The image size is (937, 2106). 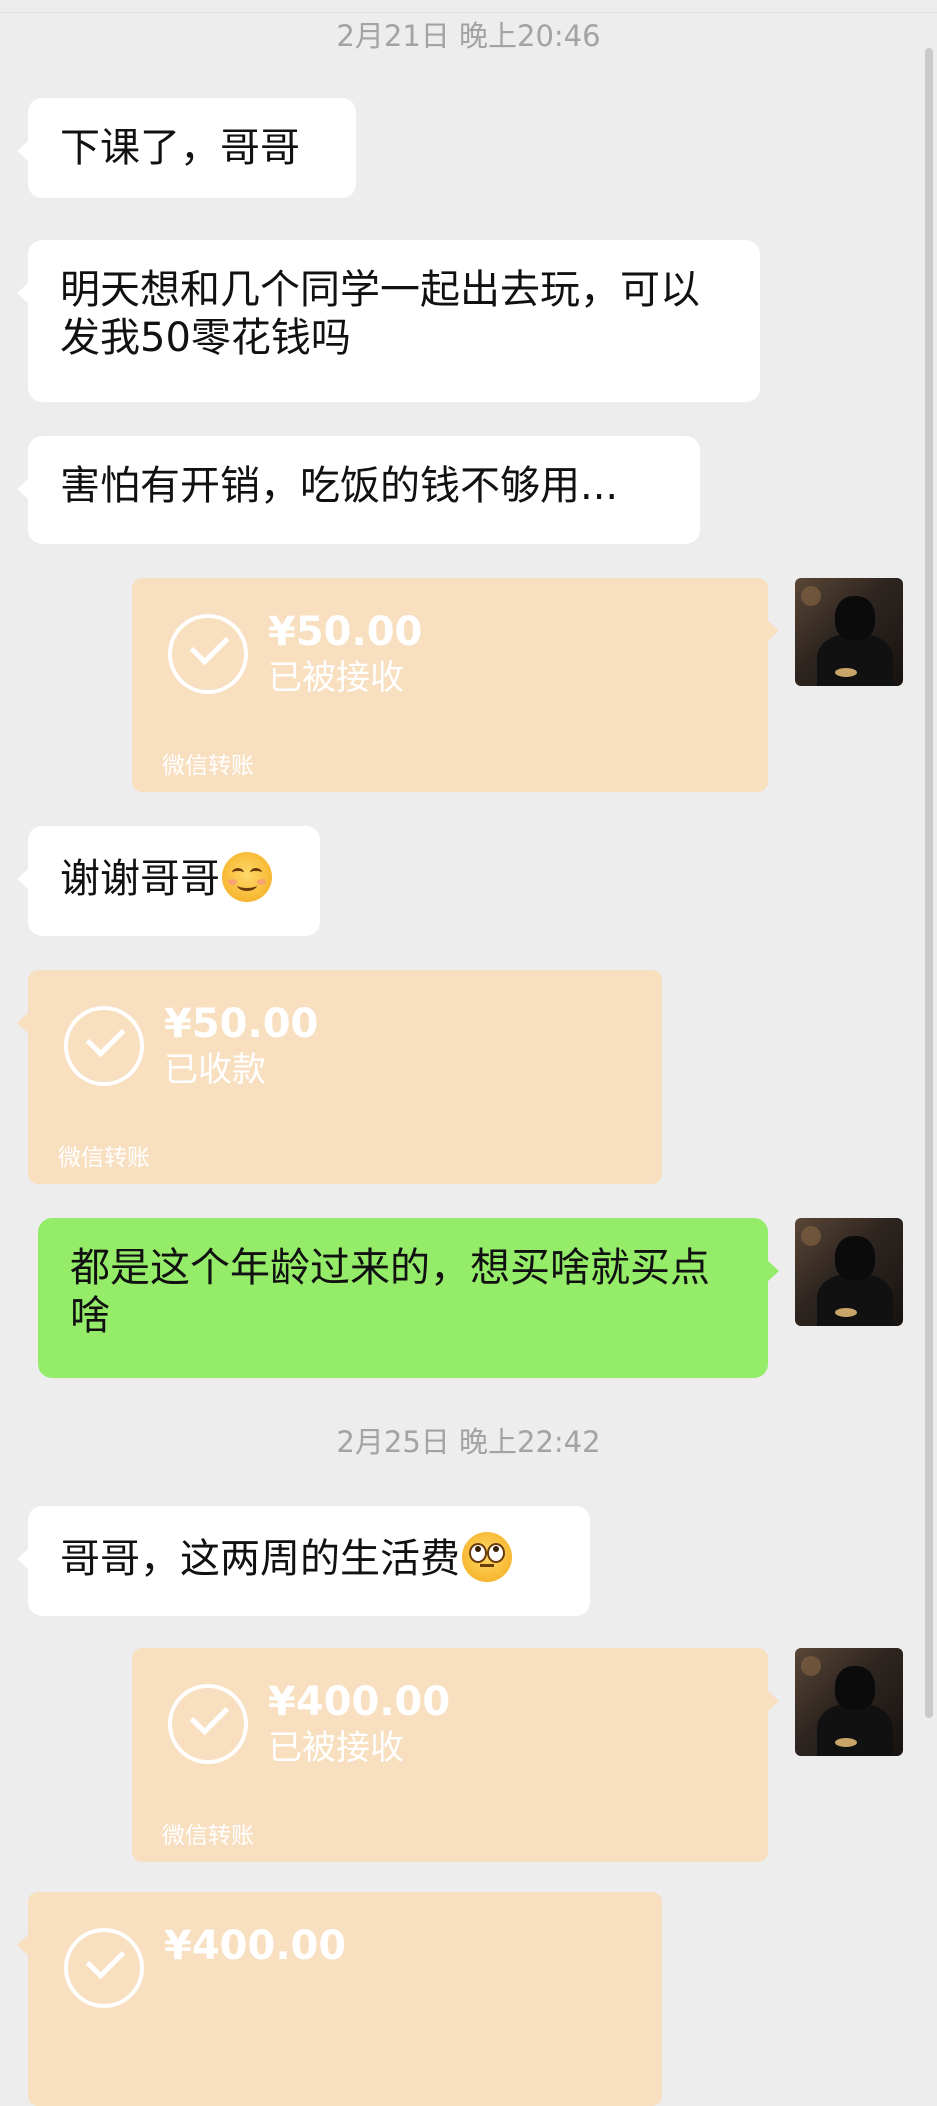 What do you see at coordinates (260, 1559) in the screenshot?
I see `message-text: 哥哥，这两周的生活费` at bounding box center [260, 1559].